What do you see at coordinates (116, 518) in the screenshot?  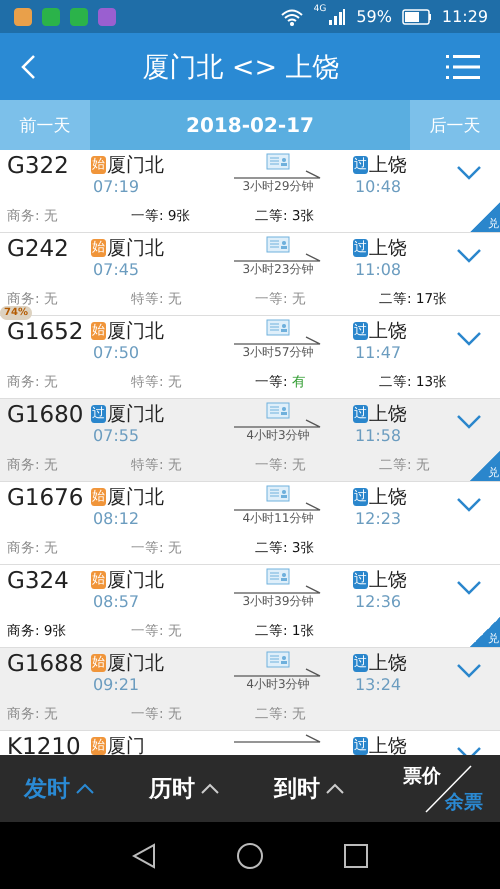 I see `departure-time: 08:12` at bounding box center [116, 518].